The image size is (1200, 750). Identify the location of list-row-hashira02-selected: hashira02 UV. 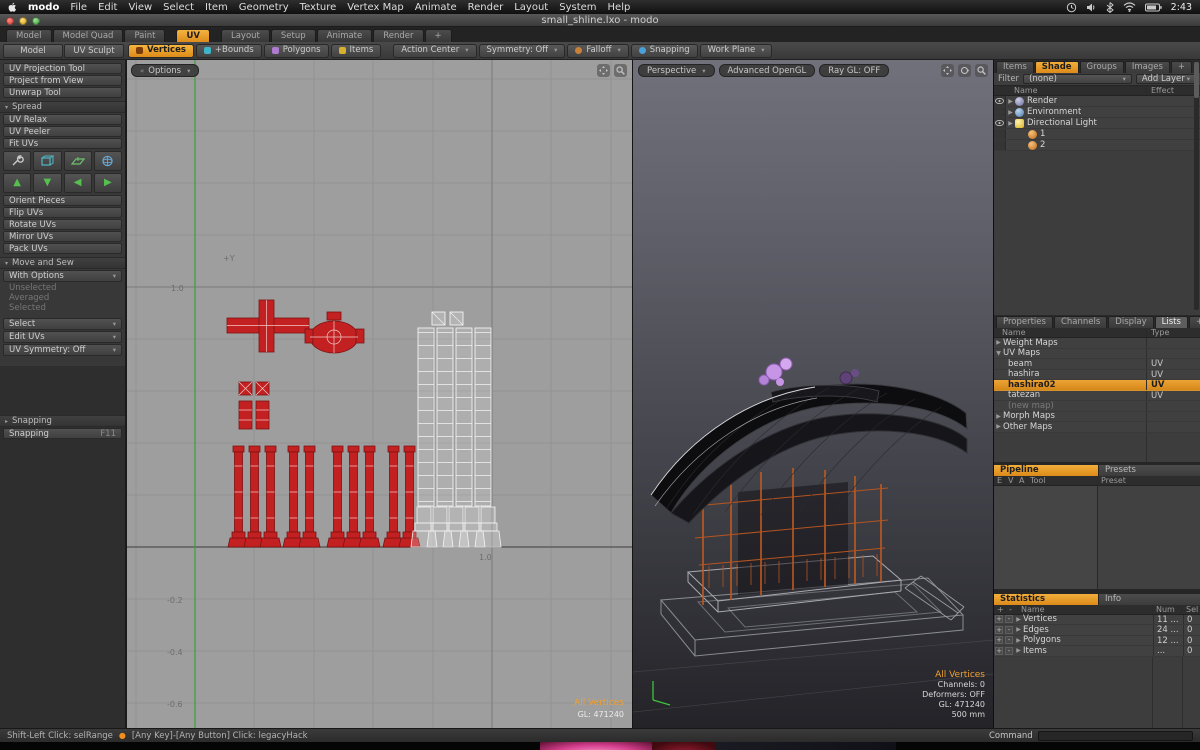
(1097, 385).